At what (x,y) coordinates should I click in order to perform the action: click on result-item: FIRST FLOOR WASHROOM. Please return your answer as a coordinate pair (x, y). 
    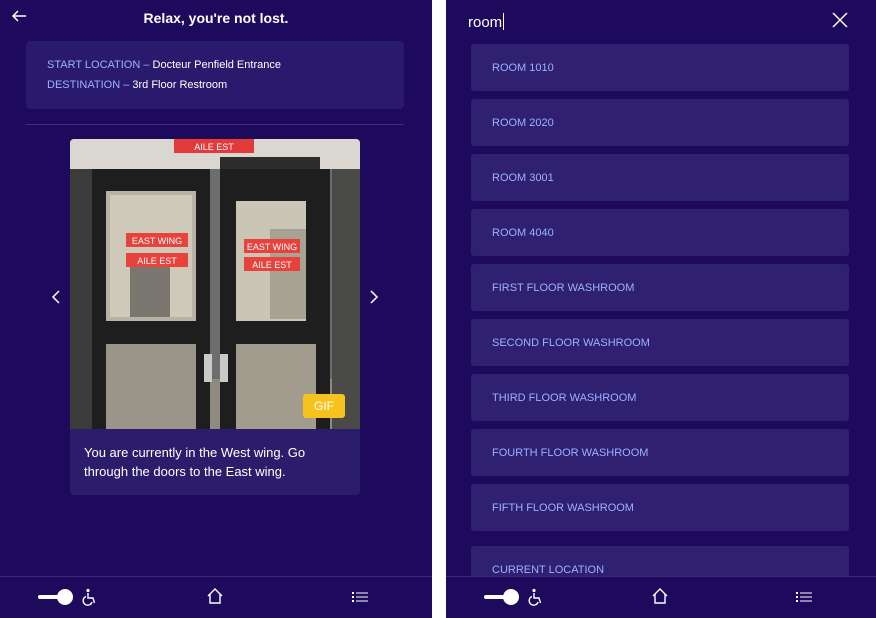
    Looking at the image, I should click on (660, 287).